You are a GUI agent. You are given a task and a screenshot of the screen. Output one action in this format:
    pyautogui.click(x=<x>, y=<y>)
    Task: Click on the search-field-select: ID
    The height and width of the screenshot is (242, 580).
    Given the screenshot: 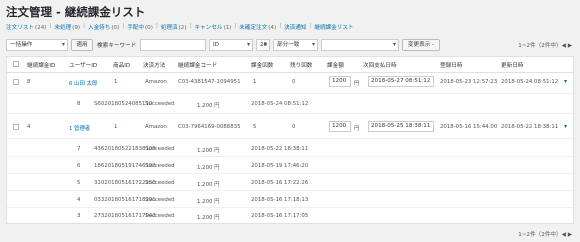 What is the action you would take?
    pyautogui.click(x=231, y=45)
    